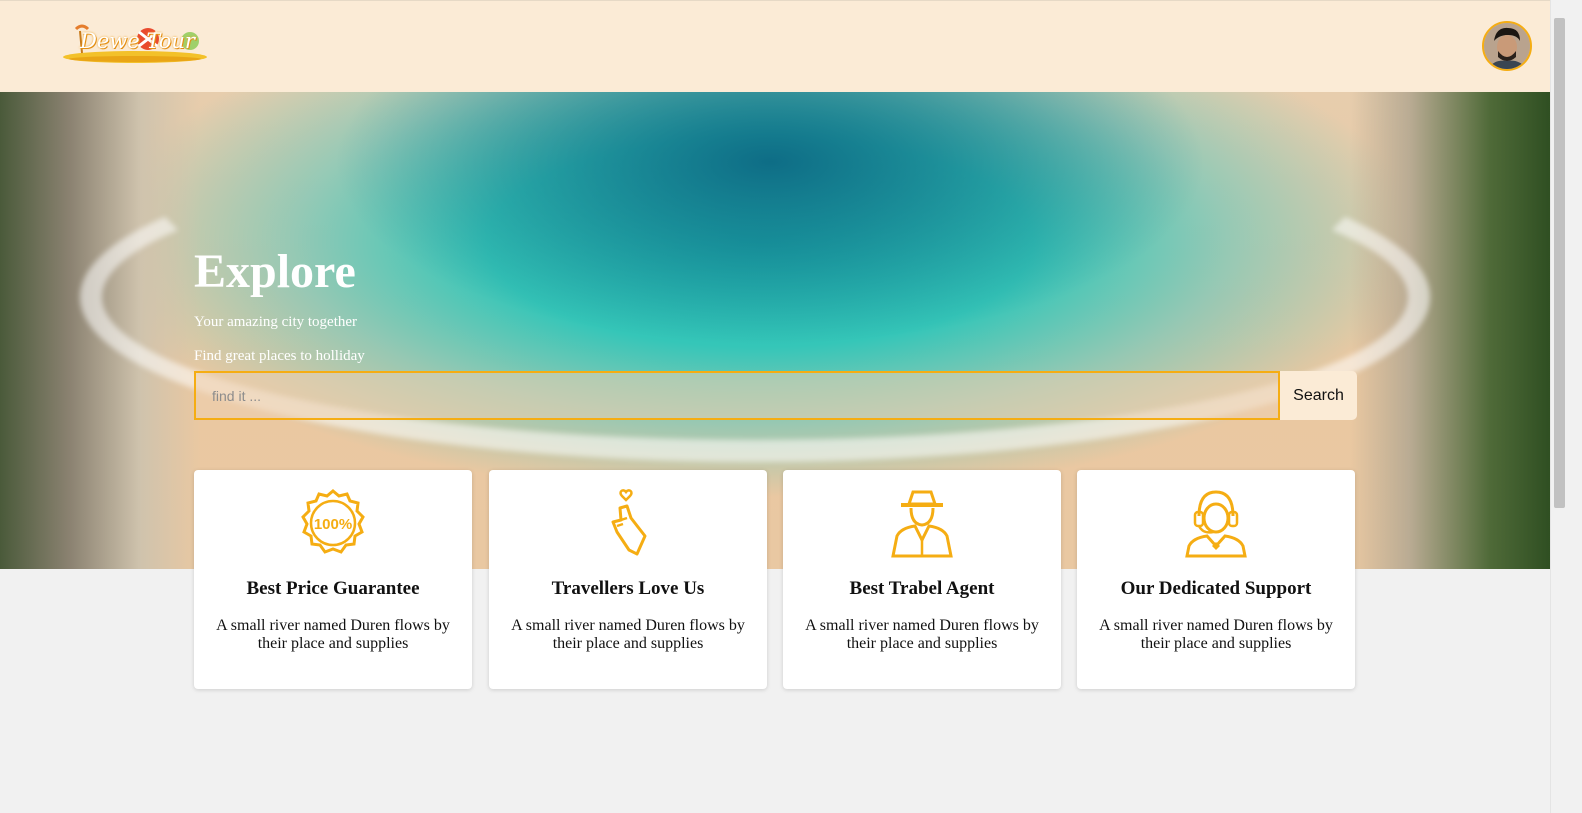 The height and width of the screenshot is (813, 1582). What do you see at coordinates (628, 588) in the screenshot?
I see `feature-title: Travellers Love Us` at bounding box center [628, 588].